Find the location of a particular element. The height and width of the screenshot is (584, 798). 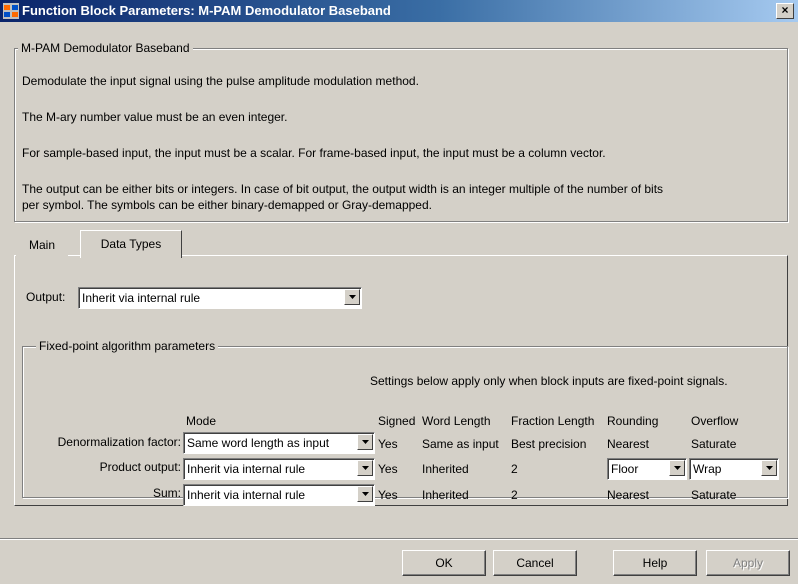

product-output-fraction-length: 2 is located at coordinates (514, 469).